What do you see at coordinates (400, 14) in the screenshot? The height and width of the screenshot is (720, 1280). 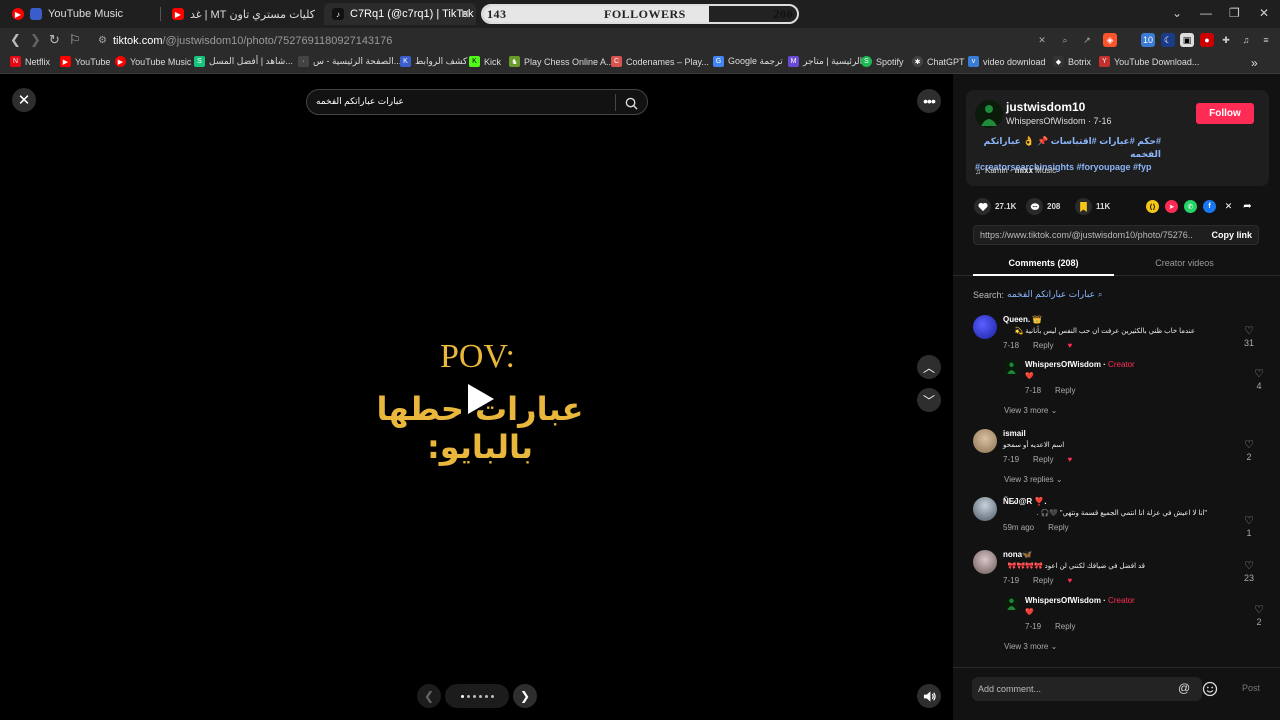 I see `browser-tab-tiktok: ♪ C7Rq1 (@c7rq1) | TikTok ✕` at bounding box center [400, 14].